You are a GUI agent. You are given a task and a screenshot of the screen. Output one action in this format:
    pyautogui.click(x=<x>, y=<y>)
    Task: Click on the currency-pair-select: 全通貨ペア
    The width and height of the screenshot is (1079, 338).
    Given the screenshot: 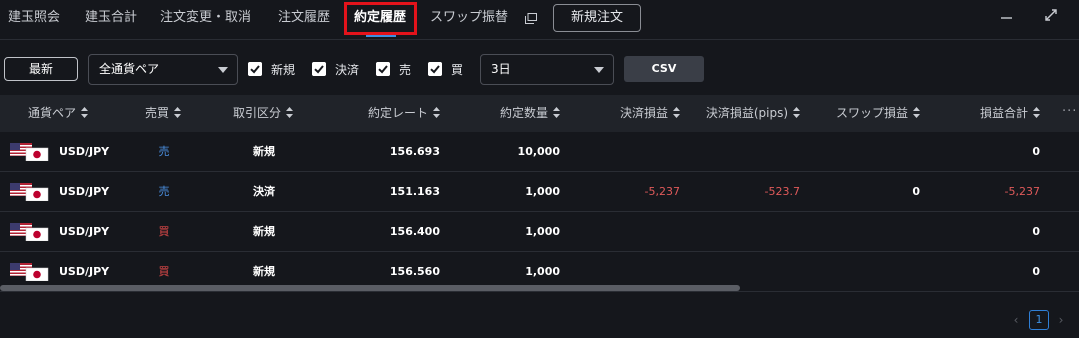 What is the action you would take?
    pyautogui.click(x=163, y=69)
    